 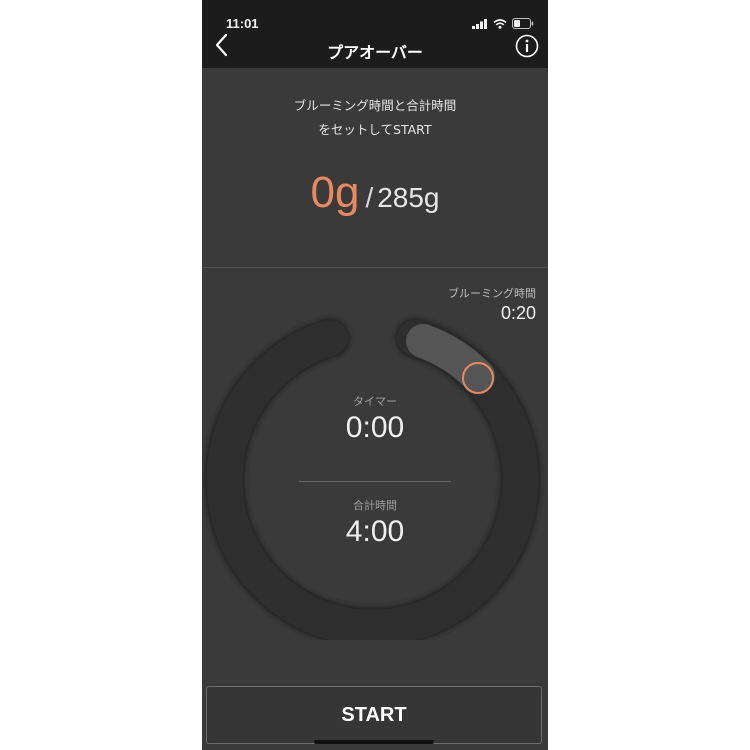 What do you see at coordinates (375, 129) in the screenshot?
I see `instruction-line-2: をセットしてSTART` at bounding box center [375, 129].